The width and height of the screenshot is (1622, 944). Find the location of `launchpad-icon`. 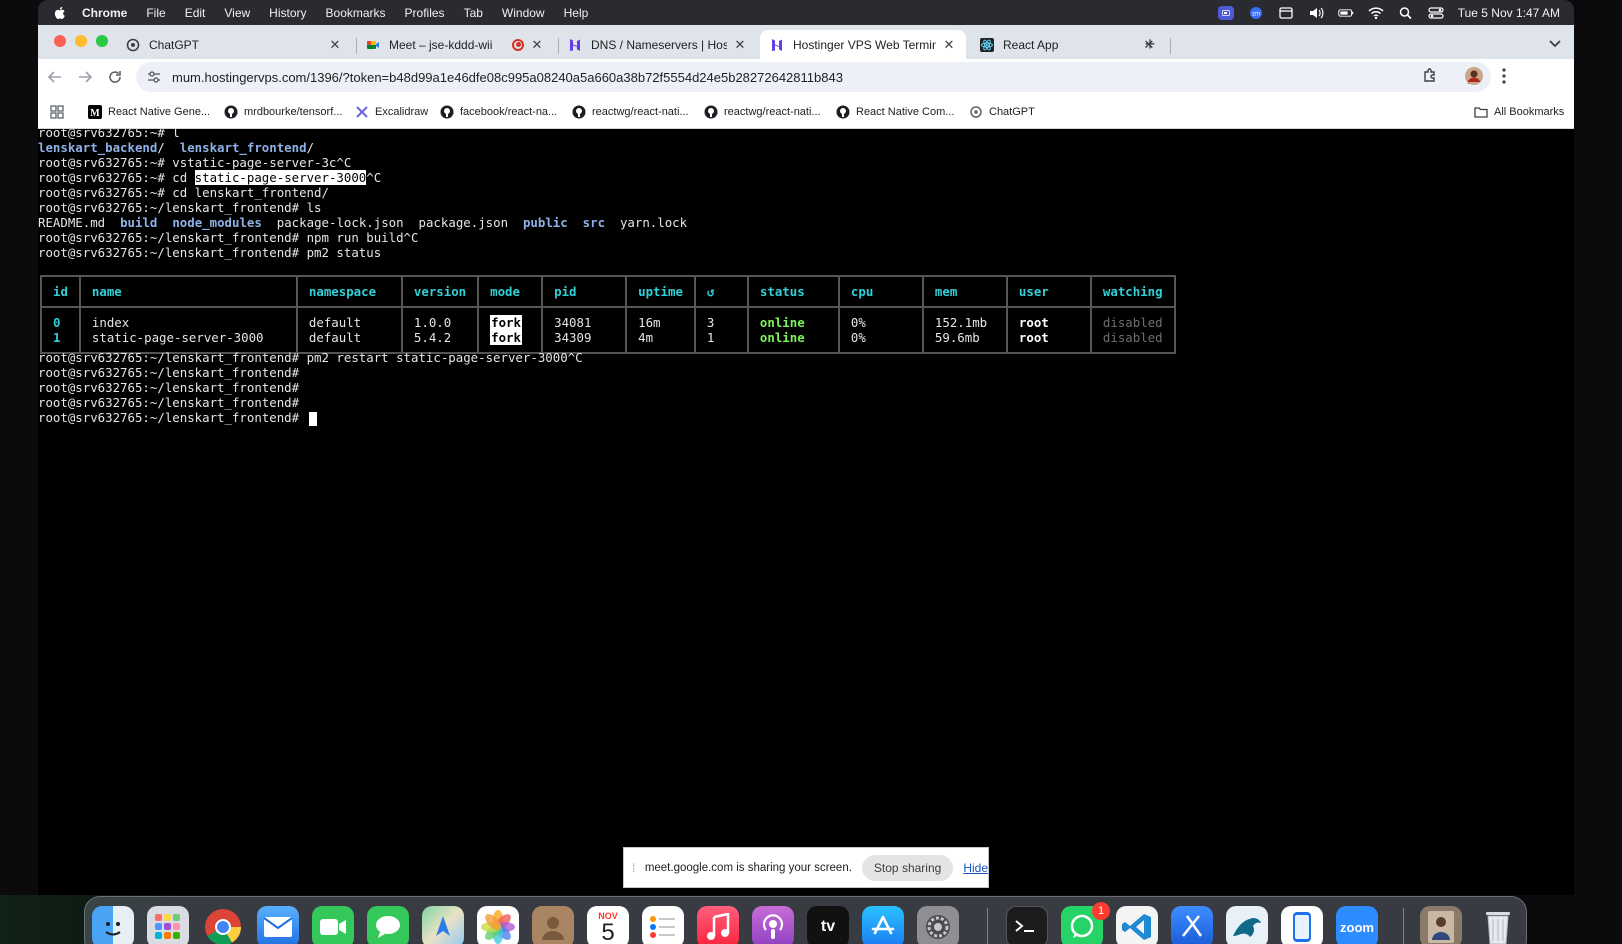

launchpad-icon is located at coordinates (168, 925).